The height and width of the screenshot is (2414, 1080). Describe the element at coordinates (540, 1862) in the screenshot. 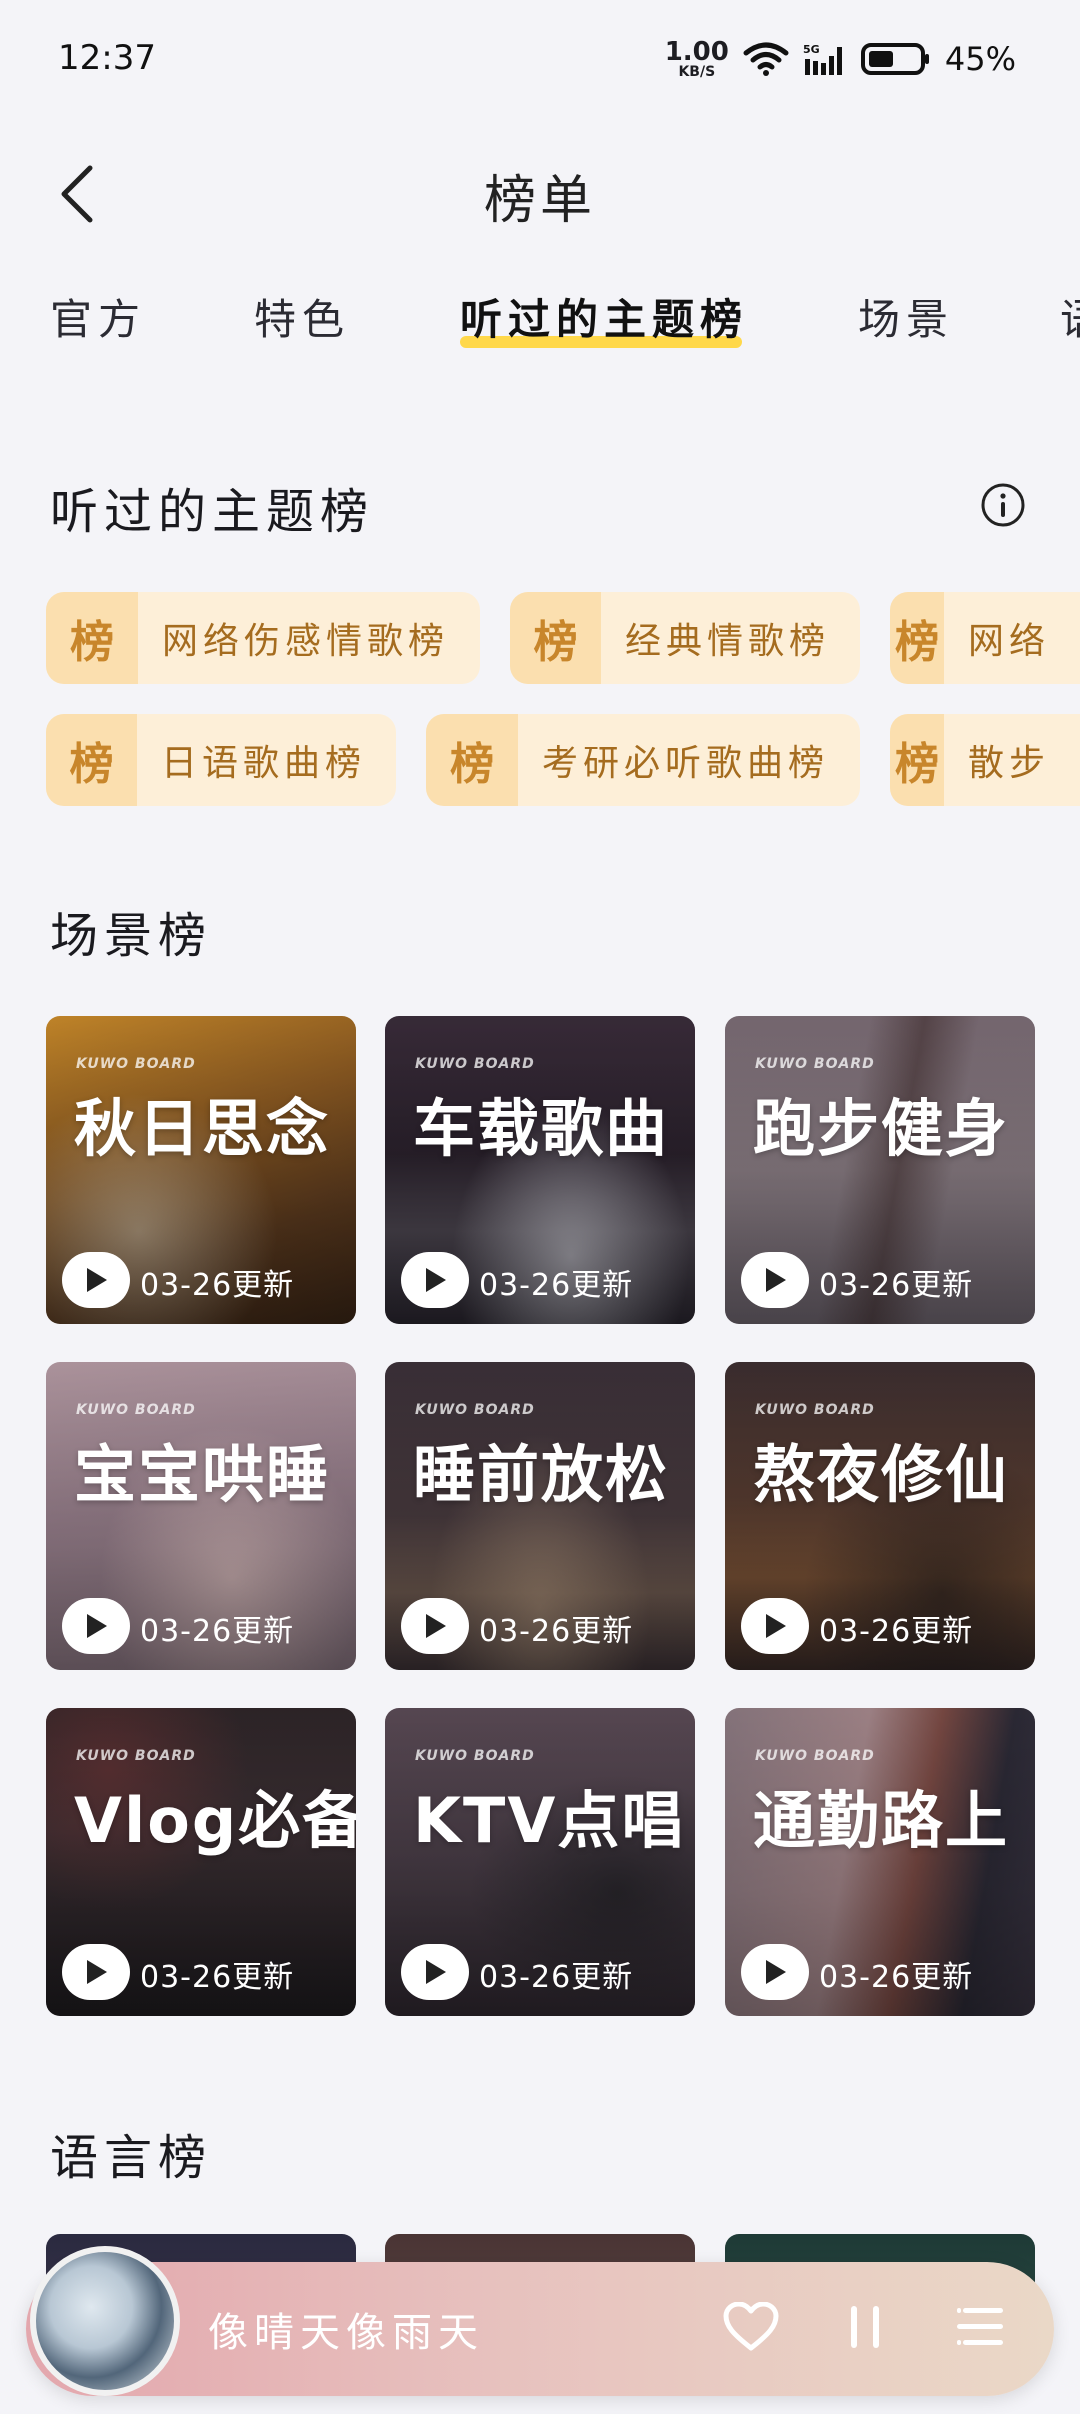

I see `scene-card: KUWO BOARD KTV点唱 03-26更新` at that location.